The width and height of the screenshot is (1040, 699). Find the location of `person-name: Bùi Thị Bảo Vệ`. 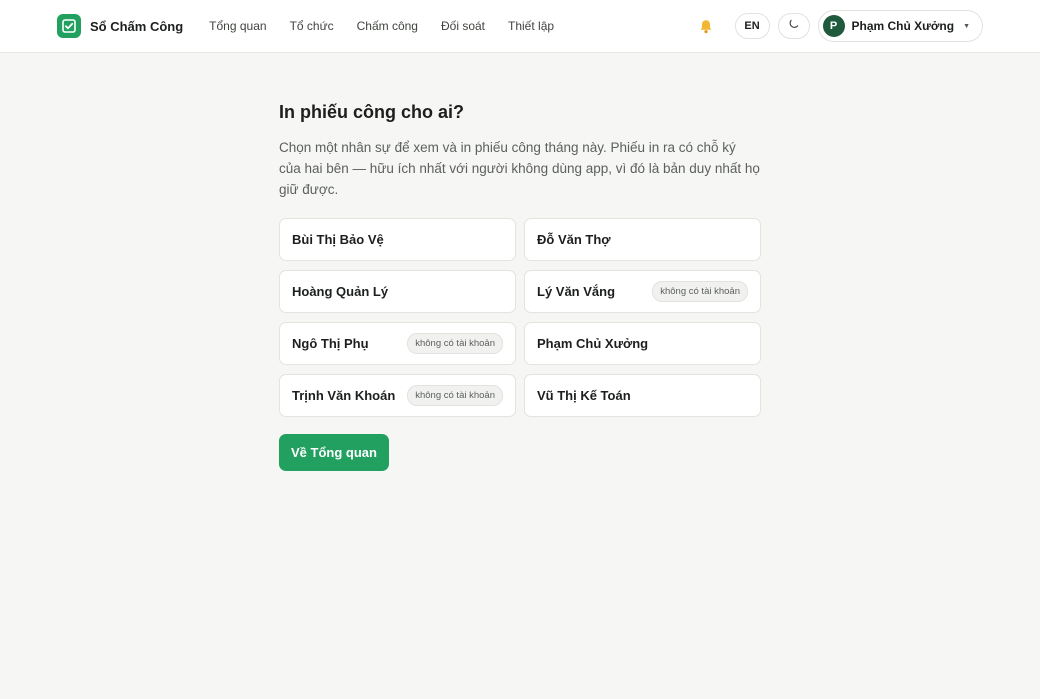

person-name: Bùi Thị Bảo Vệ is located at coordinates (338, 239).